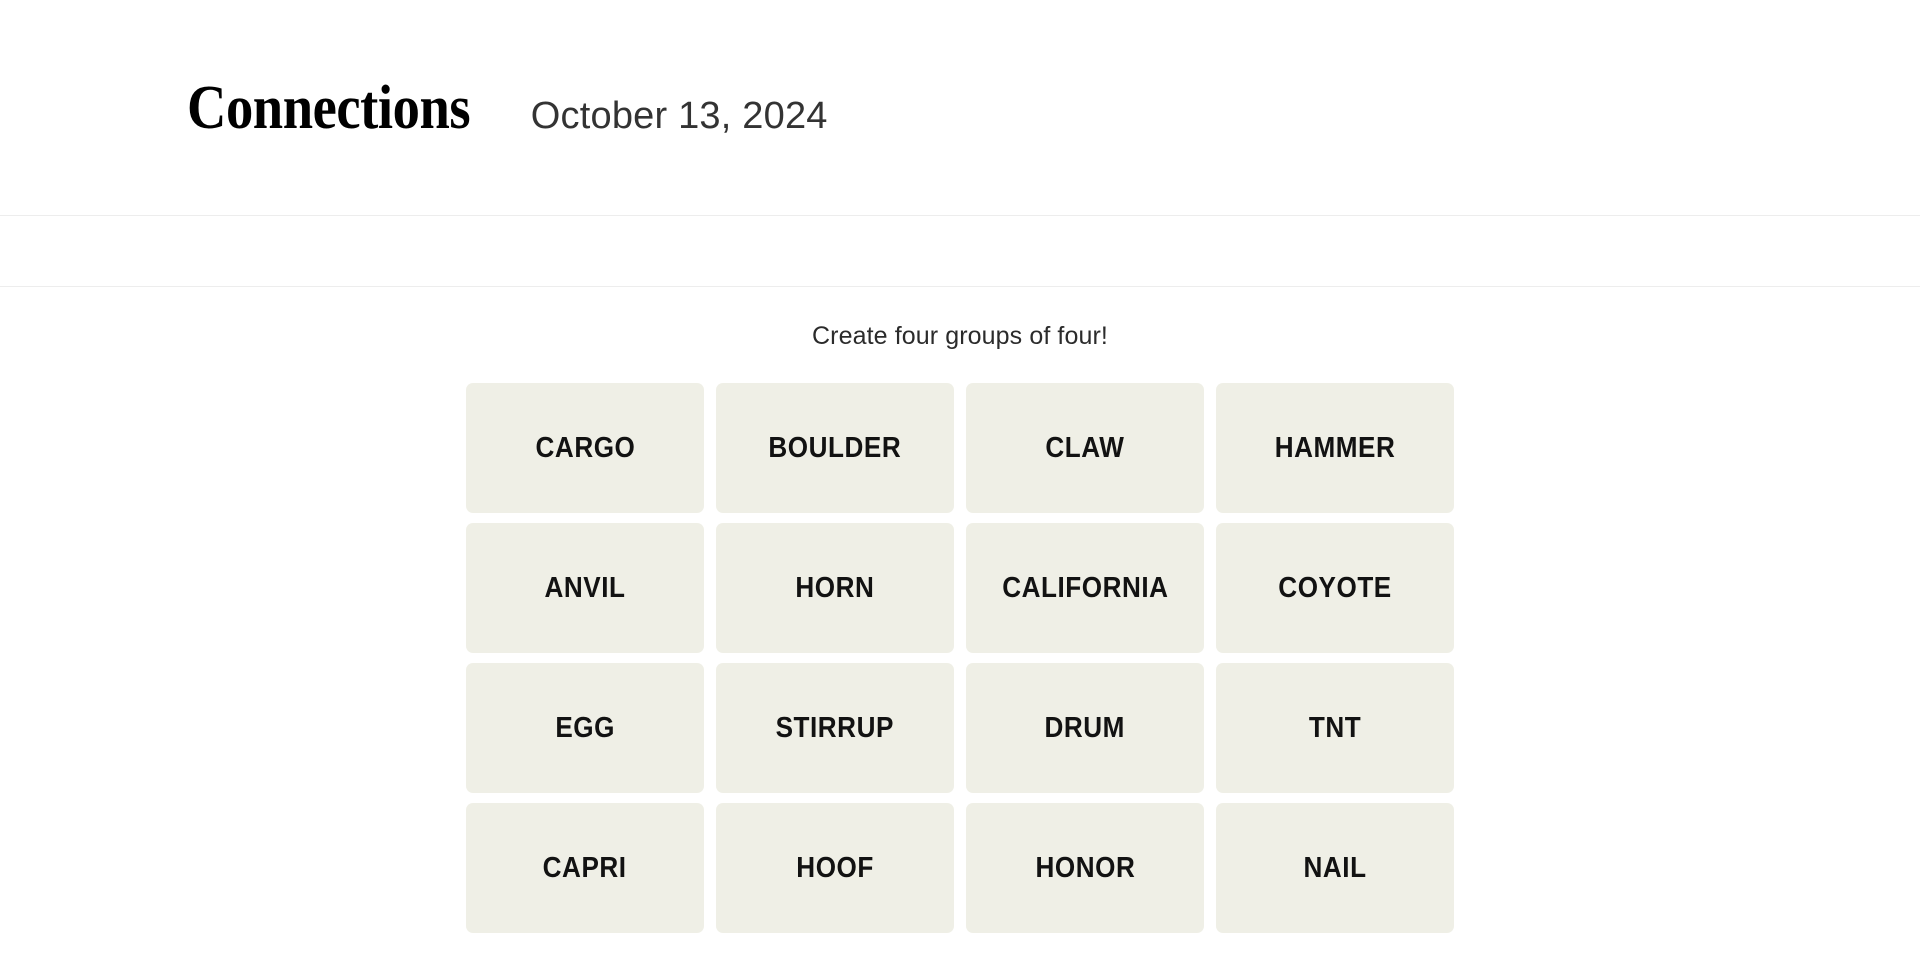 This screenshot has height=977, width=1920. I want to click on word-tile-label: DRUM, so click(1085, 727).